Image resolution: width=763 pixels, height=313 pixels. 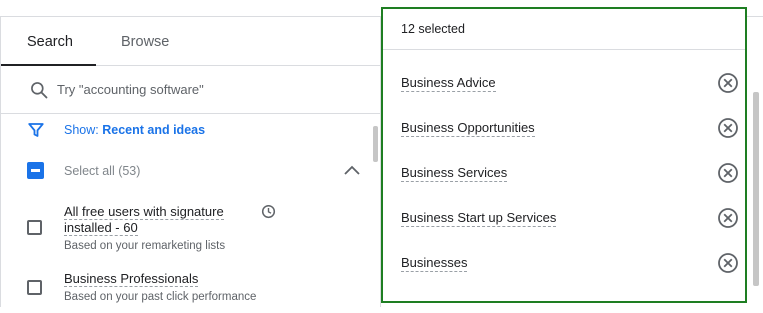 What do you see at coordinates (468, 128) in the screenshot?
I see `selected-item-label: Business Opportunities` at bounding box center [468, 128].